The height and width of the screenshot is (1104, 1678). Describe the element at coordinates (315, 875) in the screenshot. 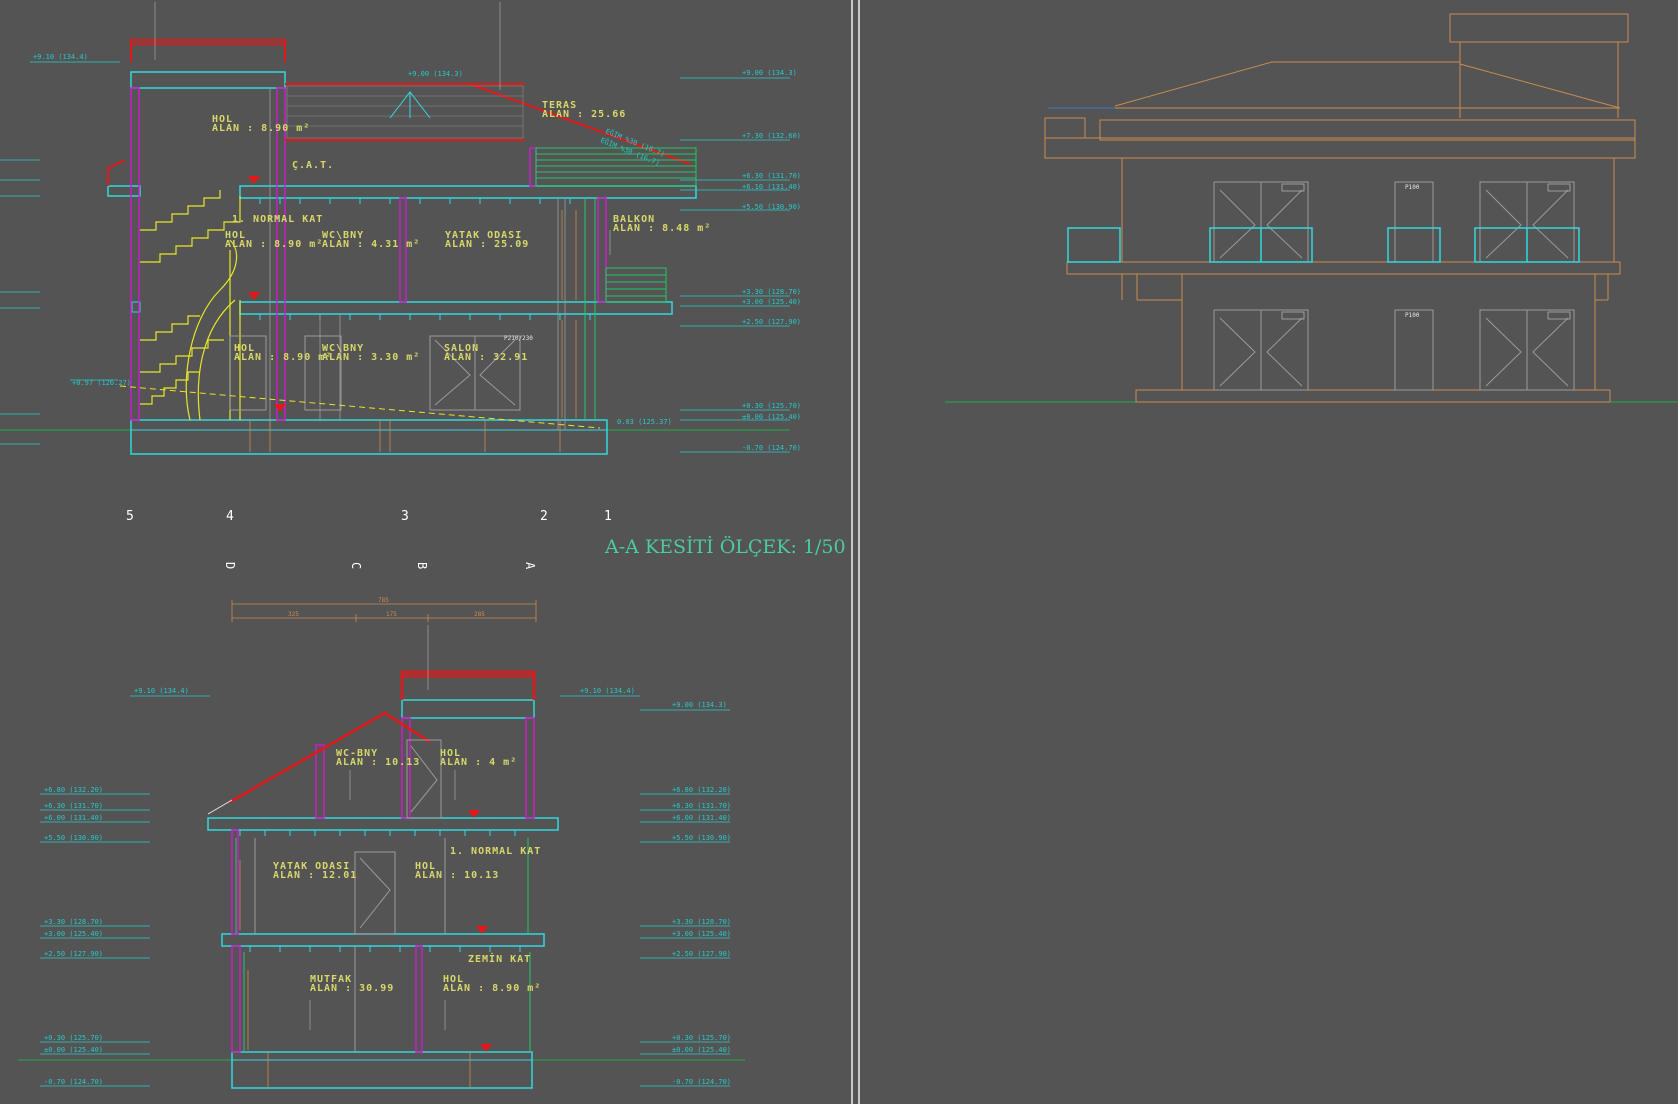

I see `room-area: ALAN : 12.01` at that location.